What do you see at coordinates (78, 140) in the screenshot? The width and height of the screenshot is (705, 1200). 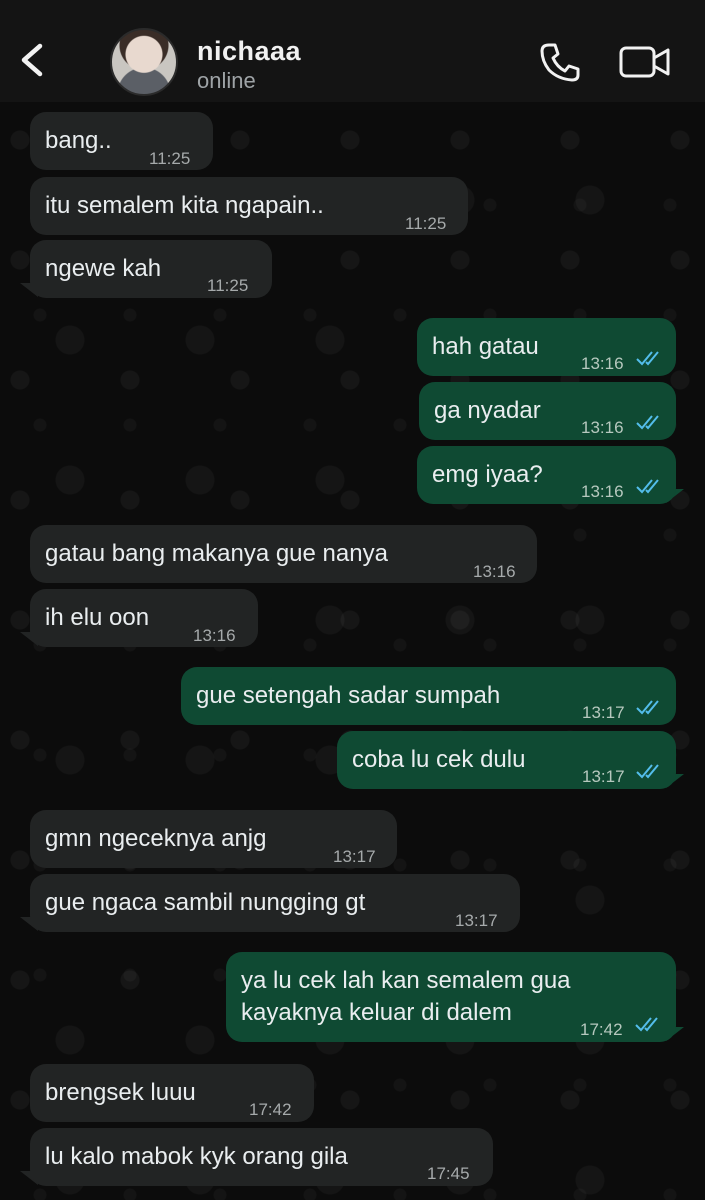 I see `message-text: bang..` at bounding box center [78, 140].